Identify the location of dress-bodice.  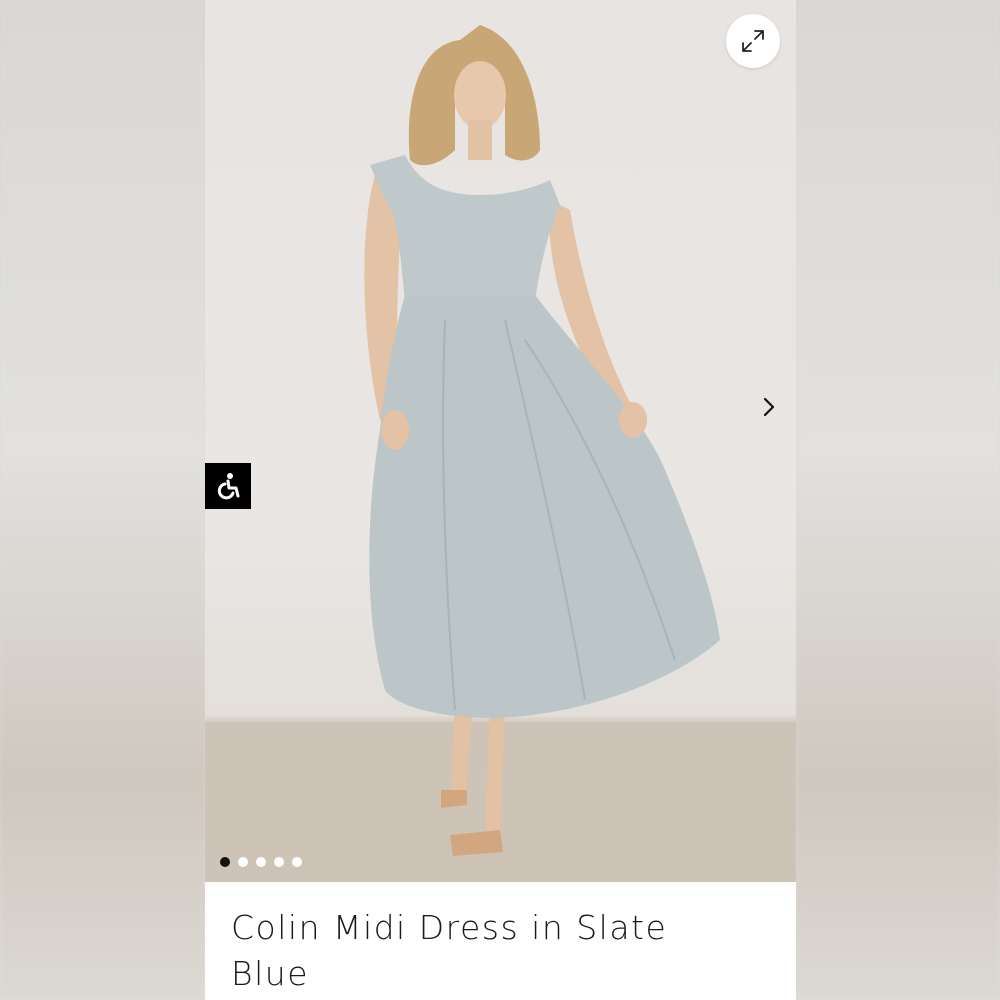
(465, 227).